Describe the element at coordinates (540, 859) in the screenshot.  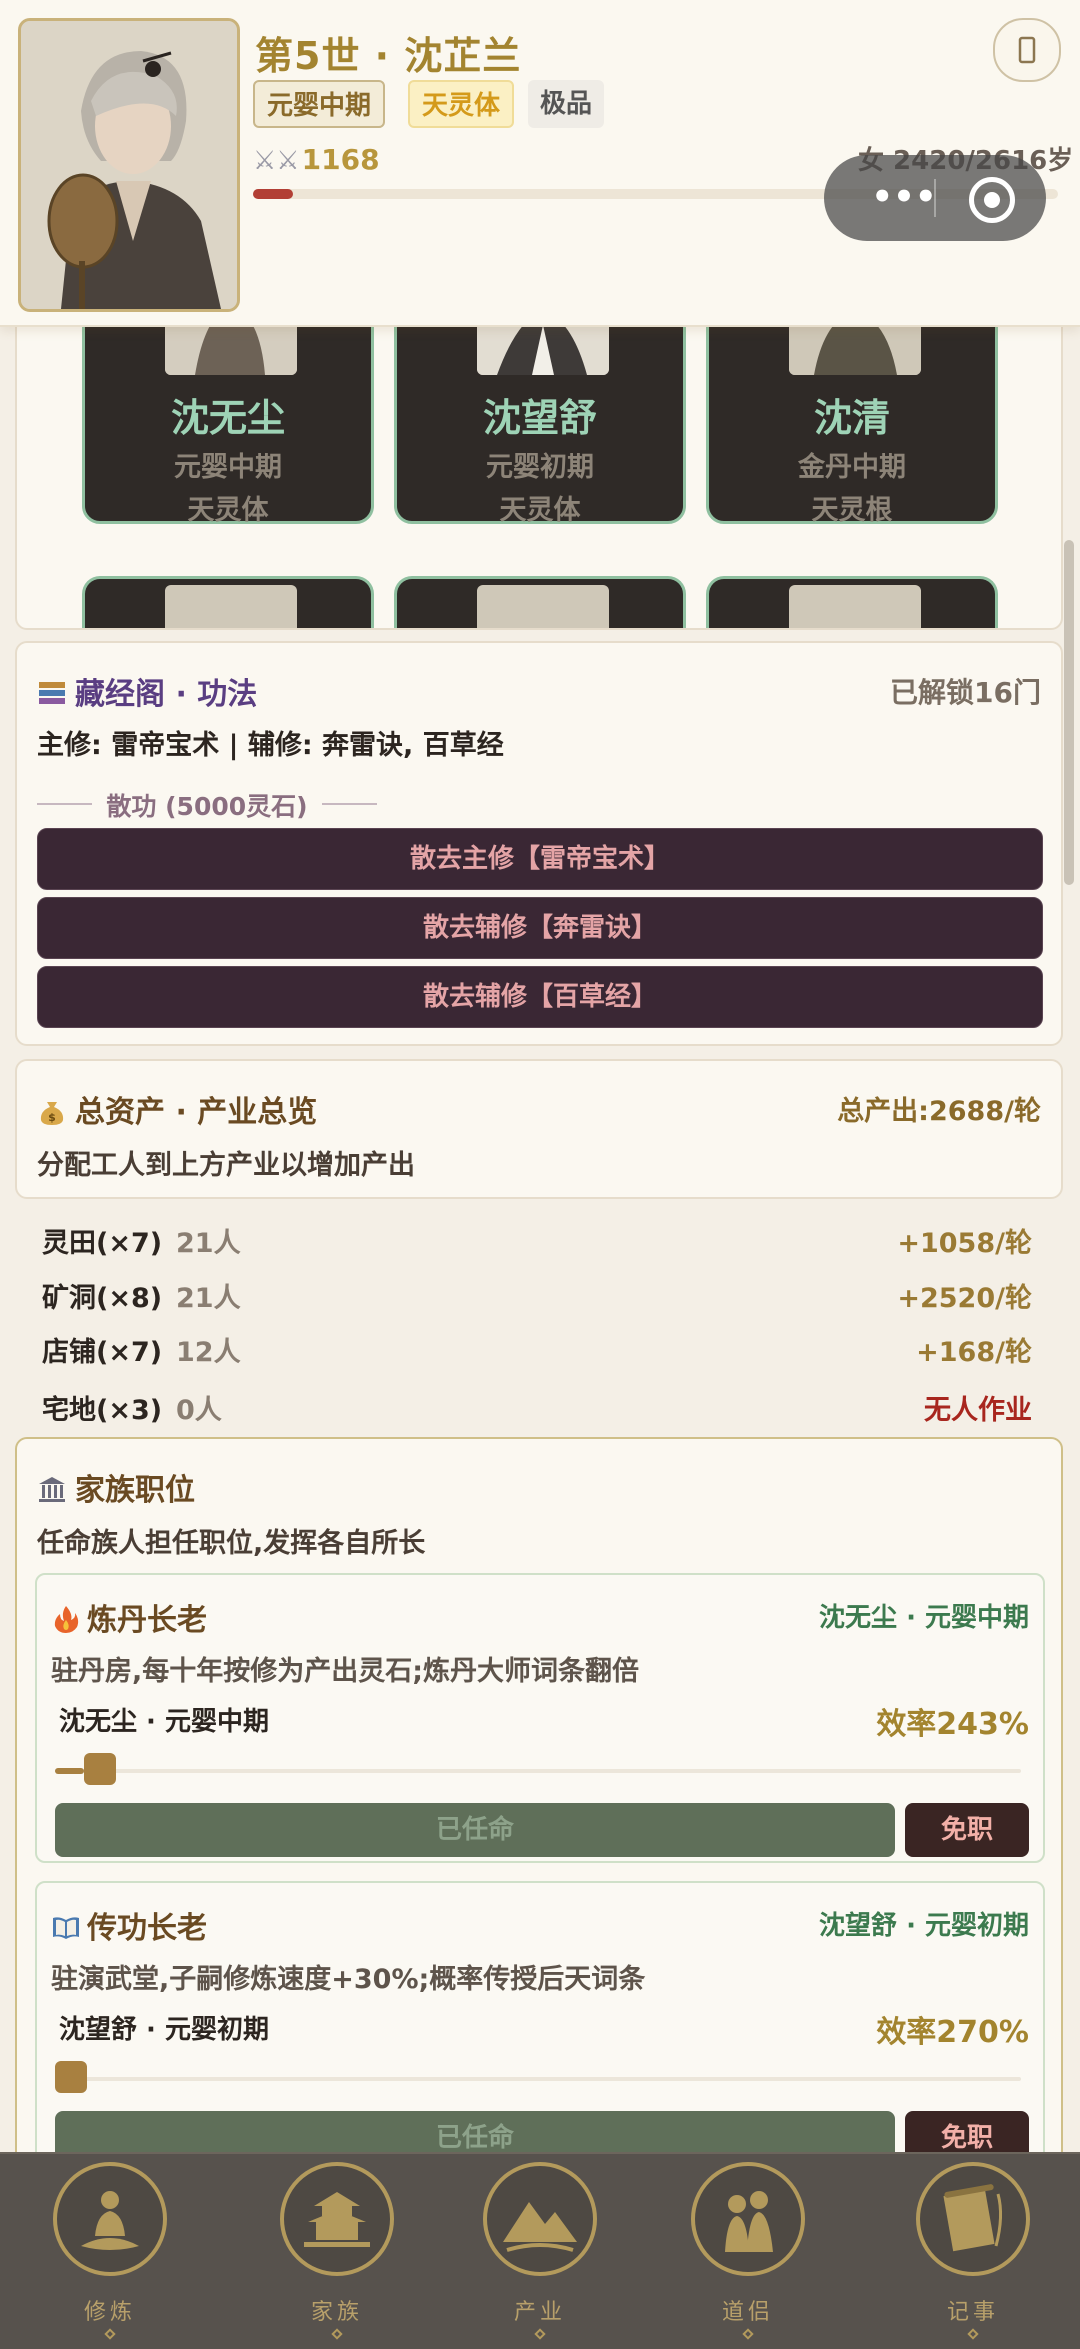
I see `dispel-main-button: 散去主修【雷帝宝术】` at that location.